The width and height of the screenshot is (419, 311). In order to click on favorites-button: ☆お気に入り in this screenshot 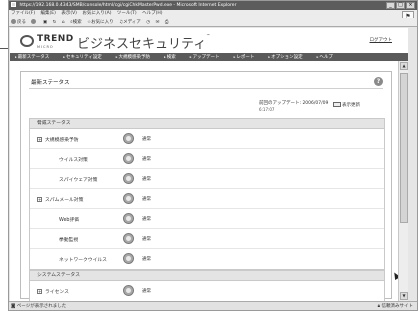, I will do `click(100, 22)`.